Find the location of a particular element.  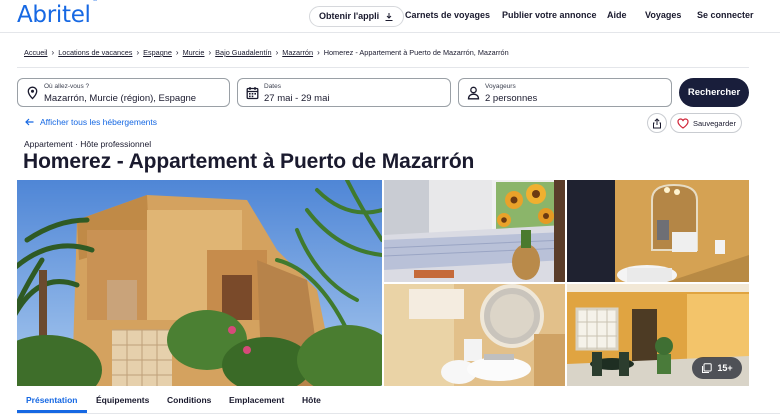

tab-location: Emplacement is located at coordinates (256, 400).